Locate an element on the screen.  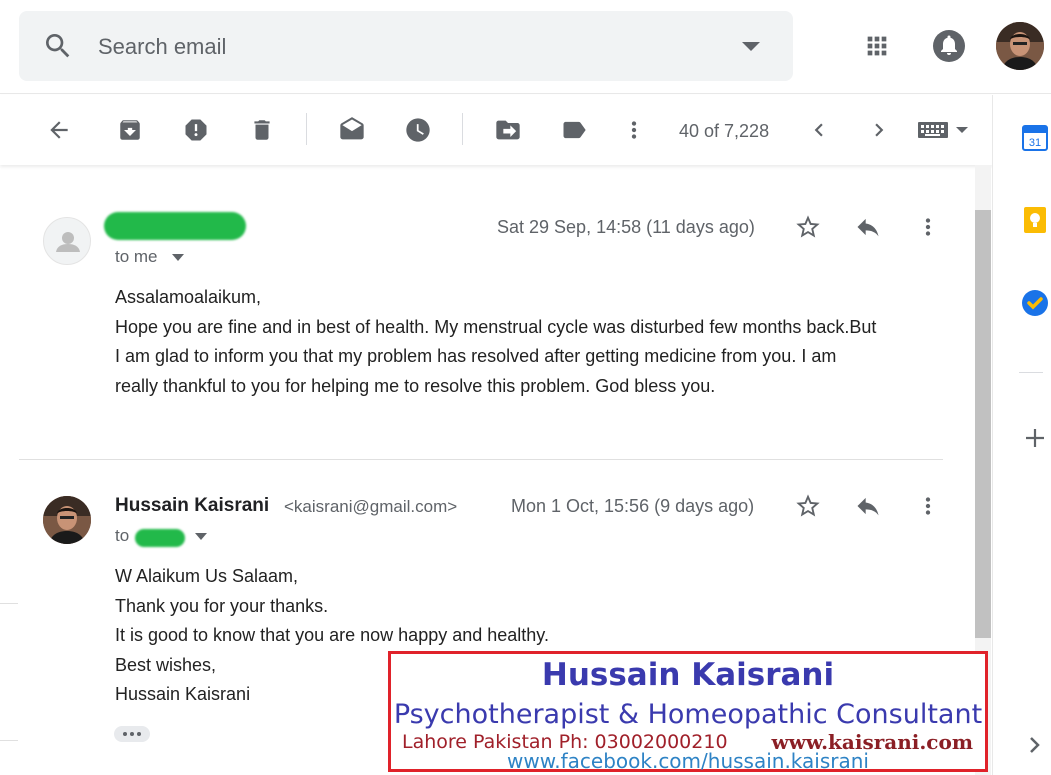
recipient-line: to is located at coordinates (122, 536).